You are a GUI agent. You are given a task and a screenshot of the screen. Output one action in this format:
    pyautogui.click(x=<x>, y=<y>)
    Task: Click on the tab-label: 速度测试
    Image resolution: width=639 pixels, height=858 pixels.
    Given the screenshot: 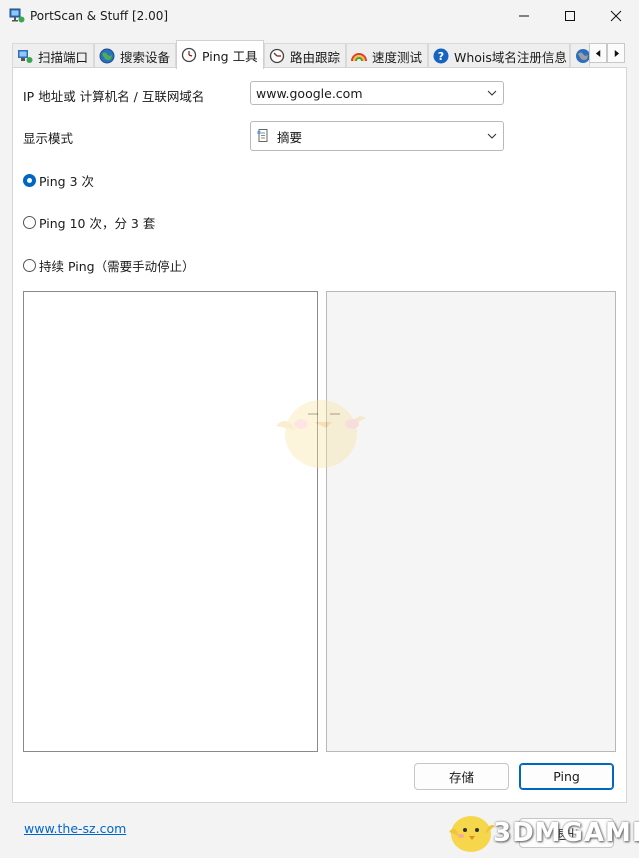 What is the action you would take?
    pyautogui.click(x=397, y=57)
    